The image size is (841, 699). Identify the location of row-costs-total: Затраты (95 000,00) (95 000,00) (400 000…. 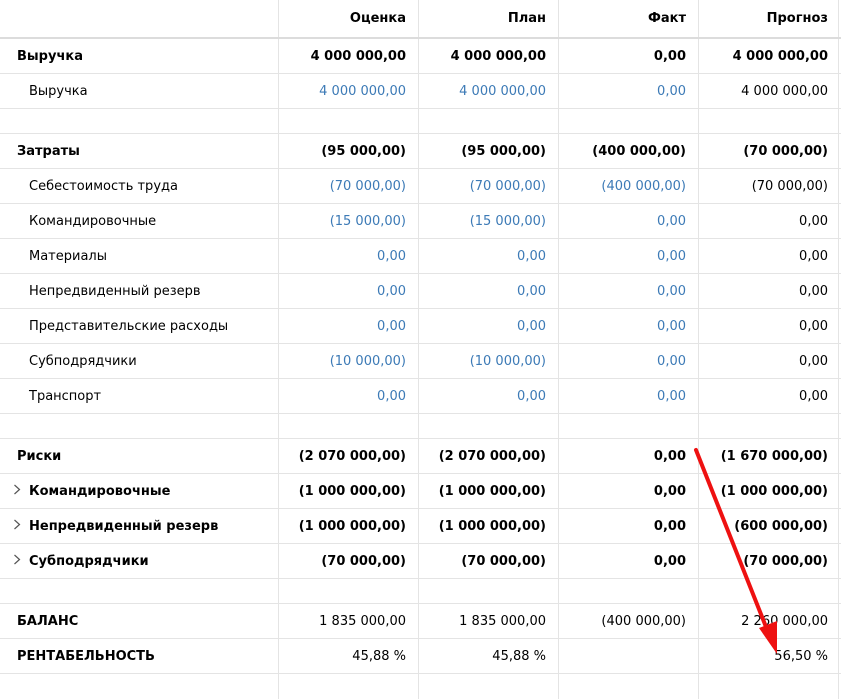
(420, 151).